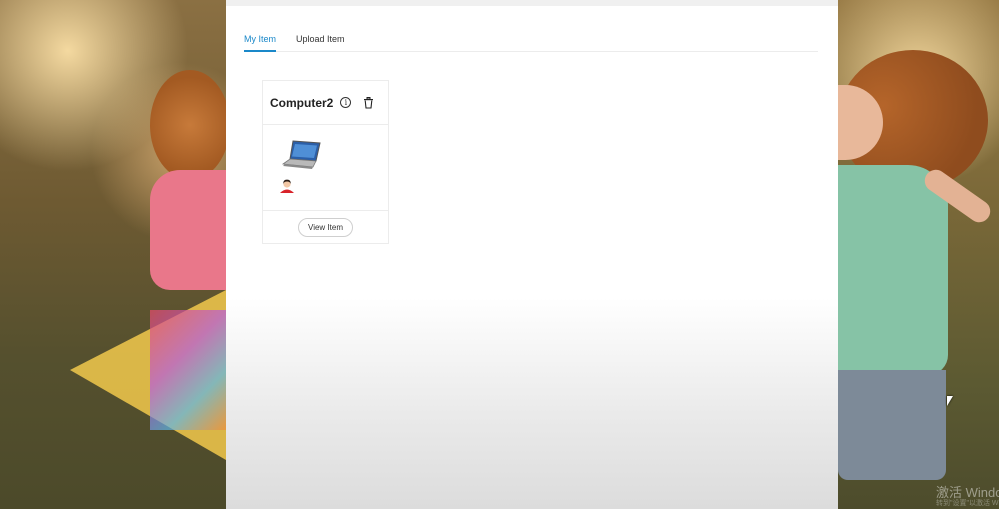 The width and height of the screenshot is (999, 509). Describe the element at coordinates (531, 40) in the screenshot. I see `tab-bar: My Item Upload Item` at that location.